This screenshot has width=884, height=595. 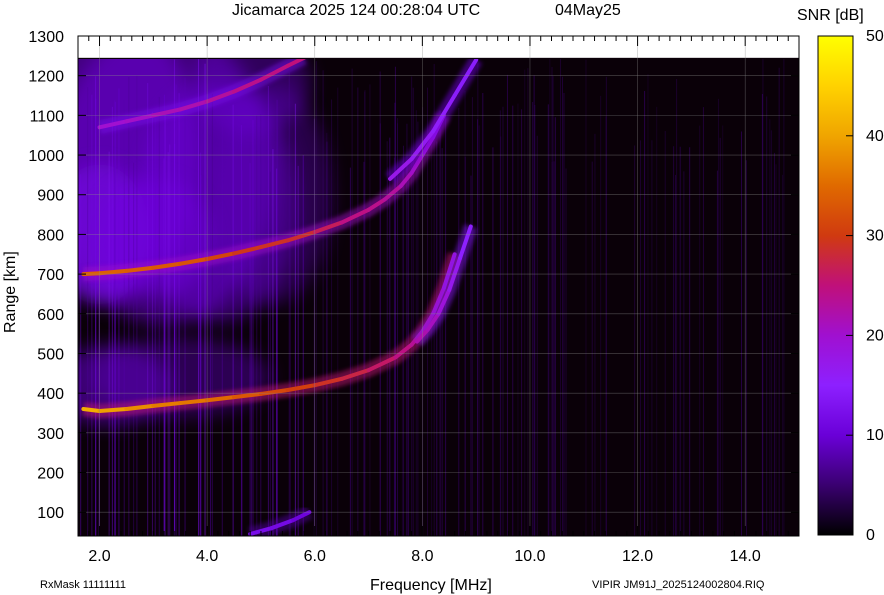 What do you see at coordinates (678, 585) in the screenshot?
I see `file-name-label: VIPIR JM91J_2025124002804.RIQ` at bounding box center [678, 585].